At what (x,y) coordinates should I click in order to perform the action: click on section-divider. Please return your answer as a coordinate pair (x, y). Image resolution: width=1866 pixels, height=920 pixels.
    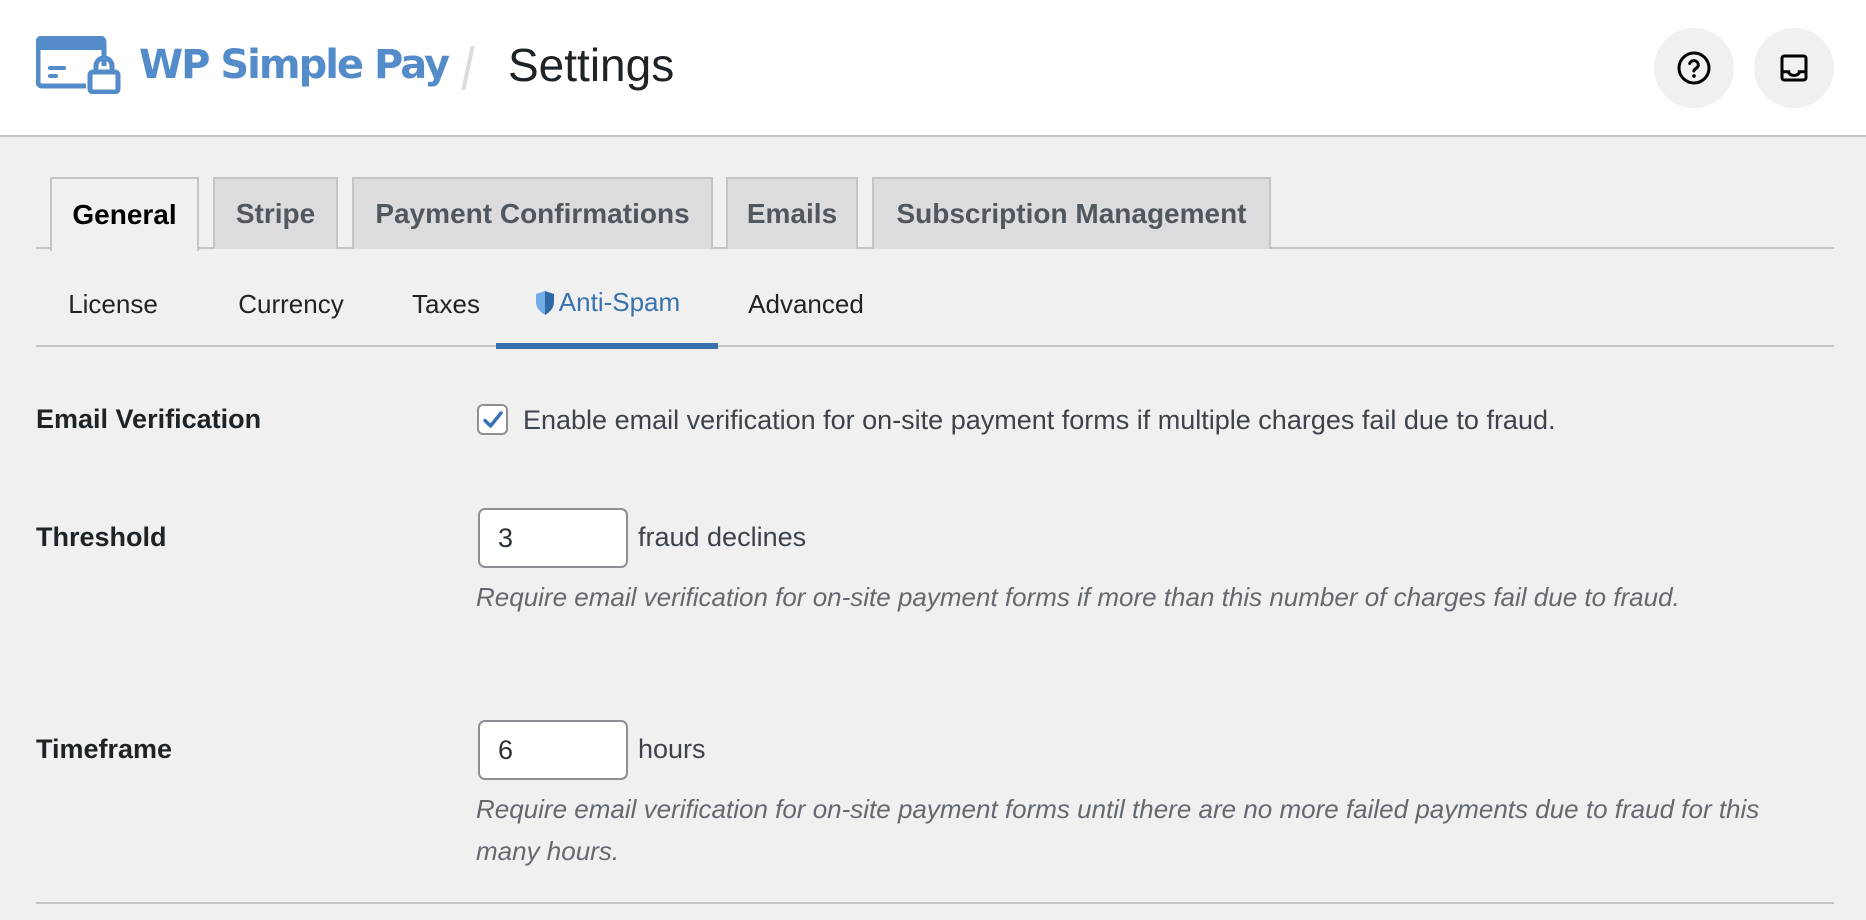
    Looking at the image, I should click on (935, 903).